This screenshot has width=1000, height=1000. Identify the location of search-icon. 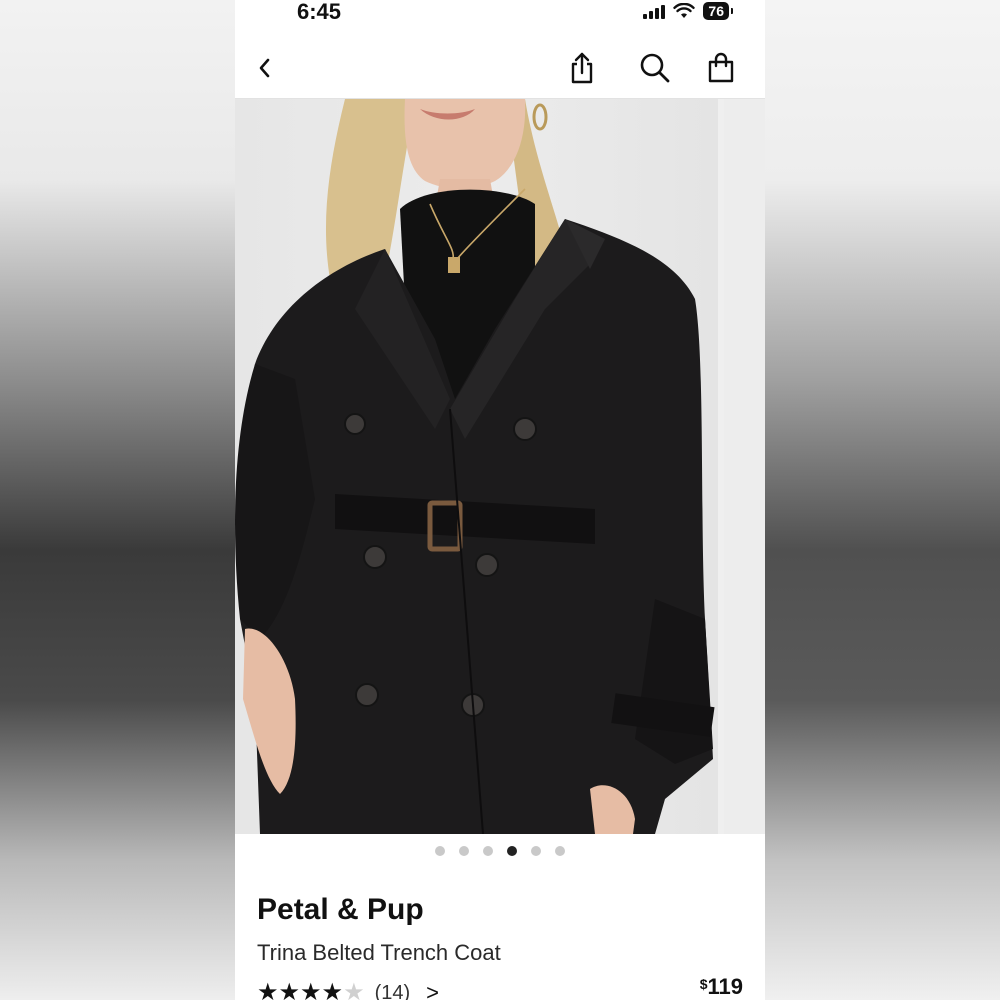
(655, 68).